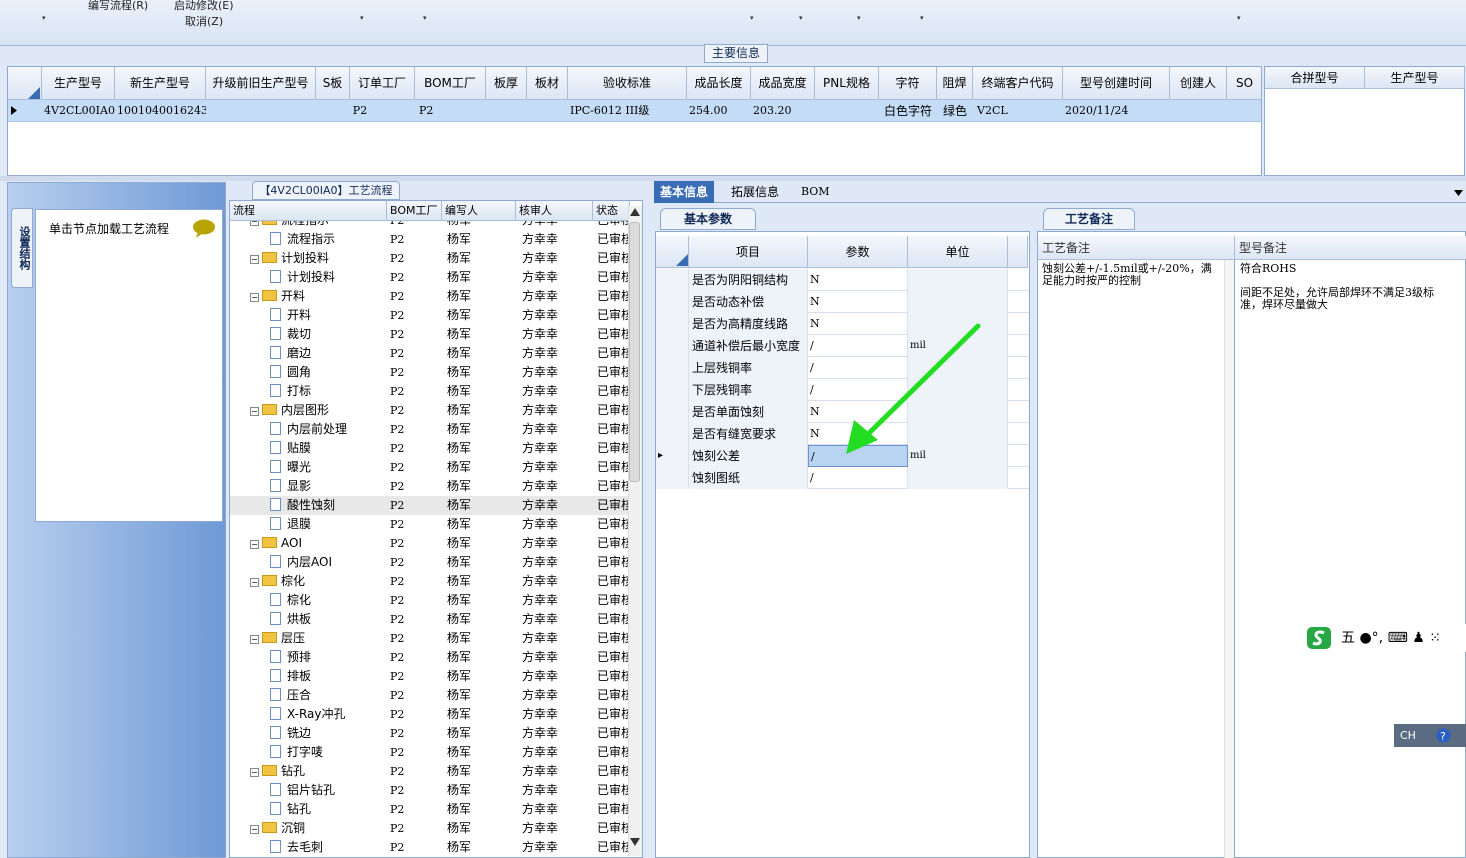  What do you see at coordinates (635, 212) in the screenshot?
I see `scroll-up-icon` at bounding box center [635, 212].